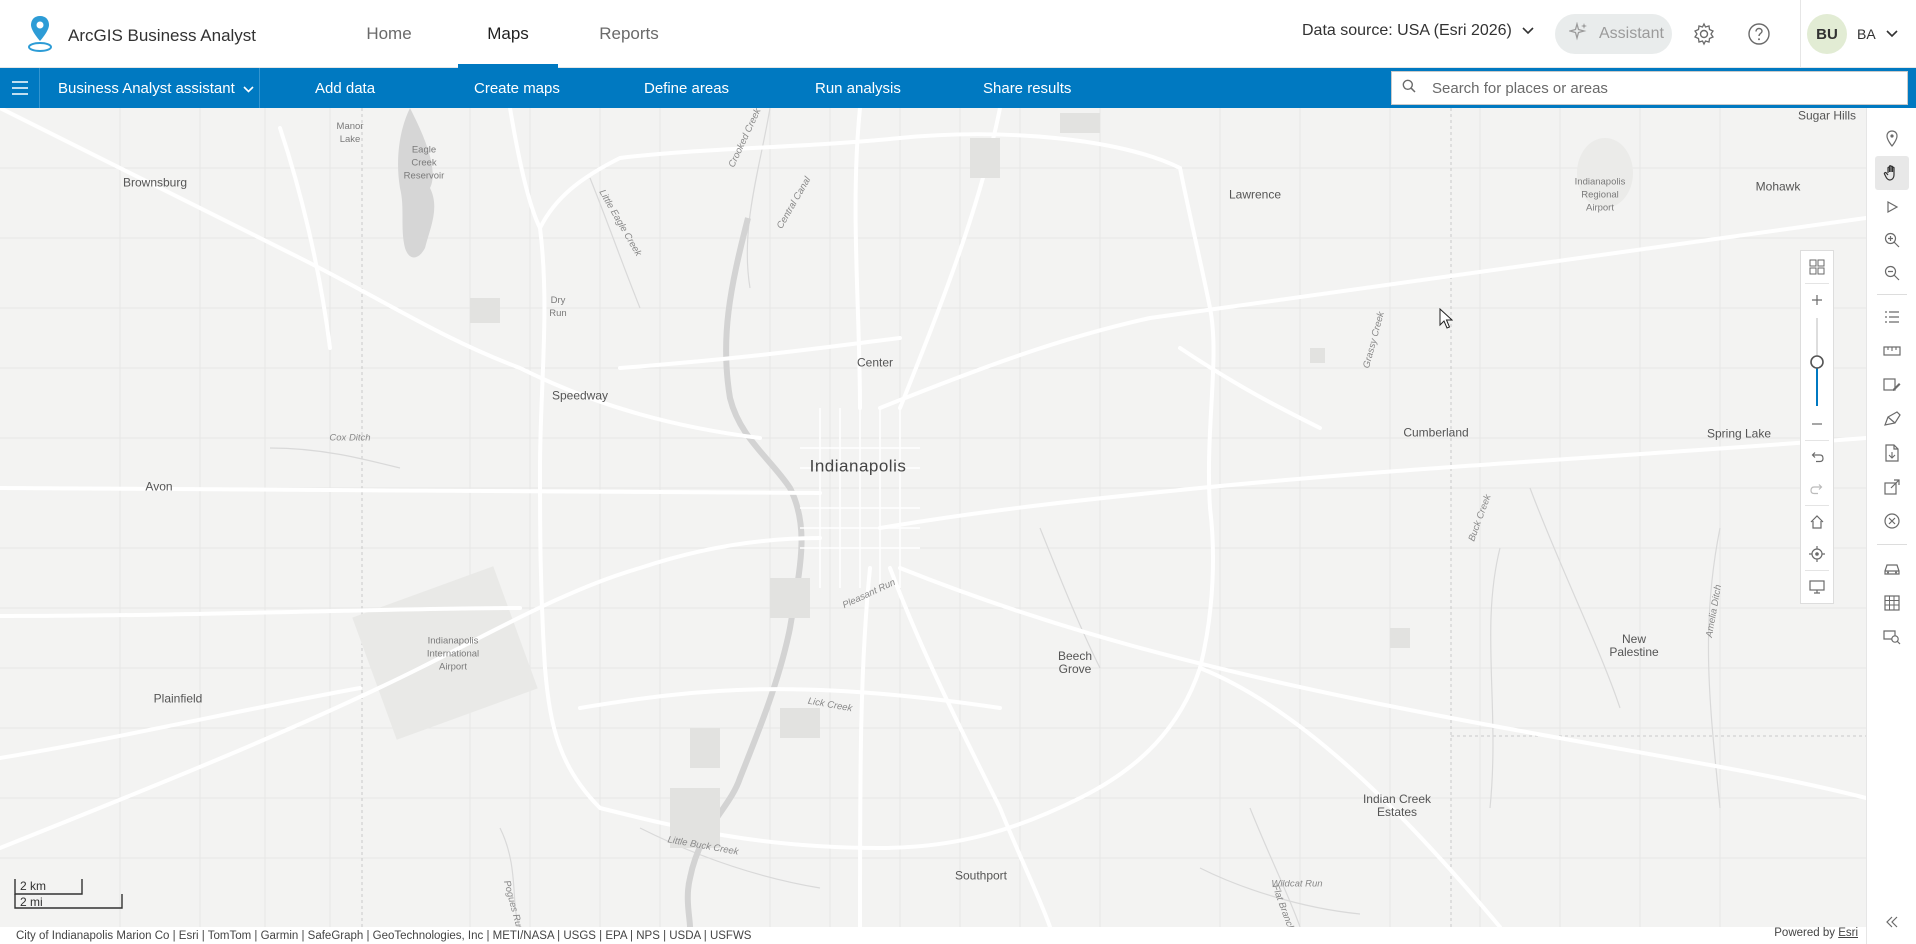  I want to click on place-label-speedway: Speedway, so click(580, 395).